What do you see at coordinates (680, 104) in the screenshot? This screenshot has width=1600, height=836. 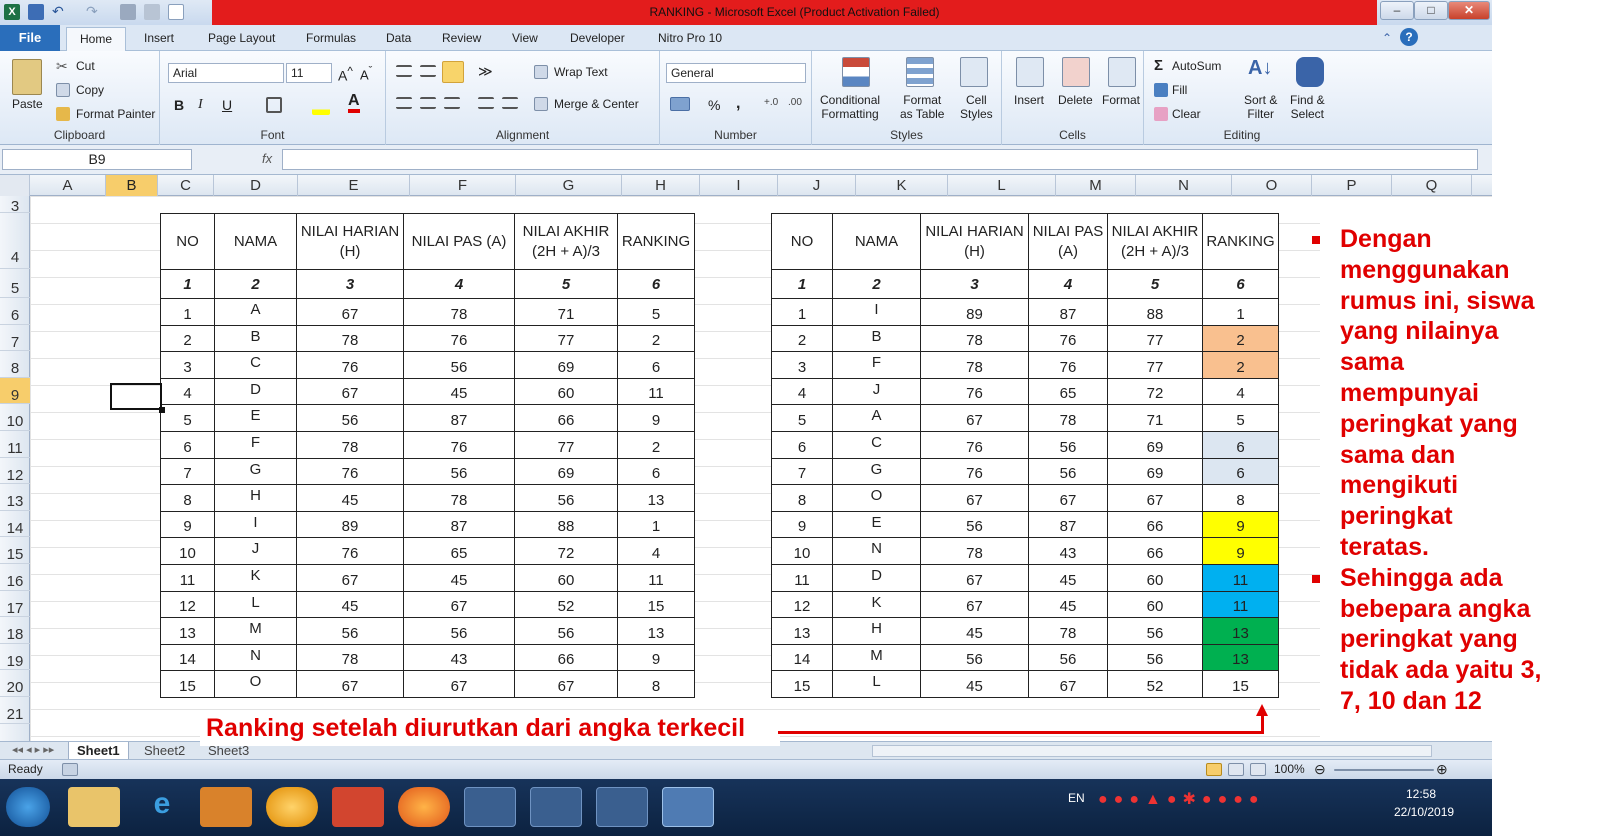 I see `currency-icon` at bounding box center [680, 104].